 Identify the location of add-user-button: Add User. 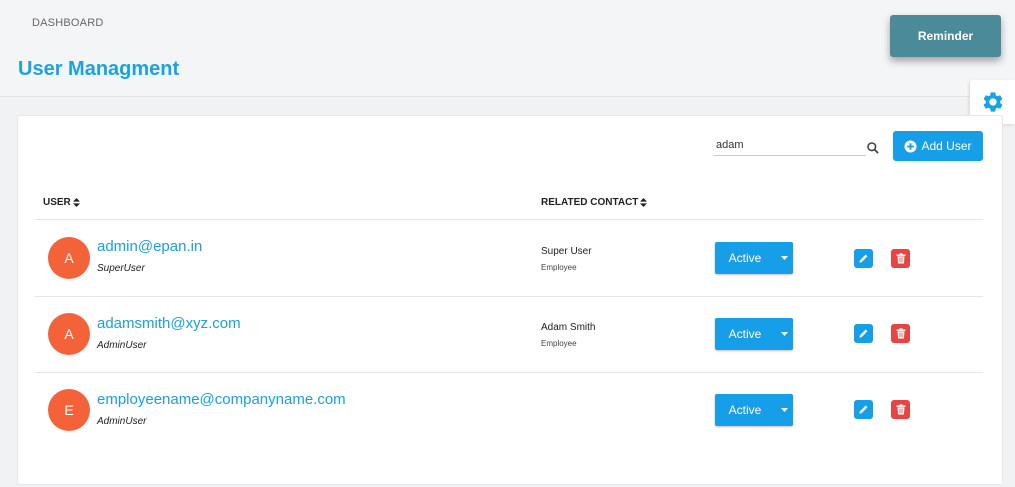
(938, 146).